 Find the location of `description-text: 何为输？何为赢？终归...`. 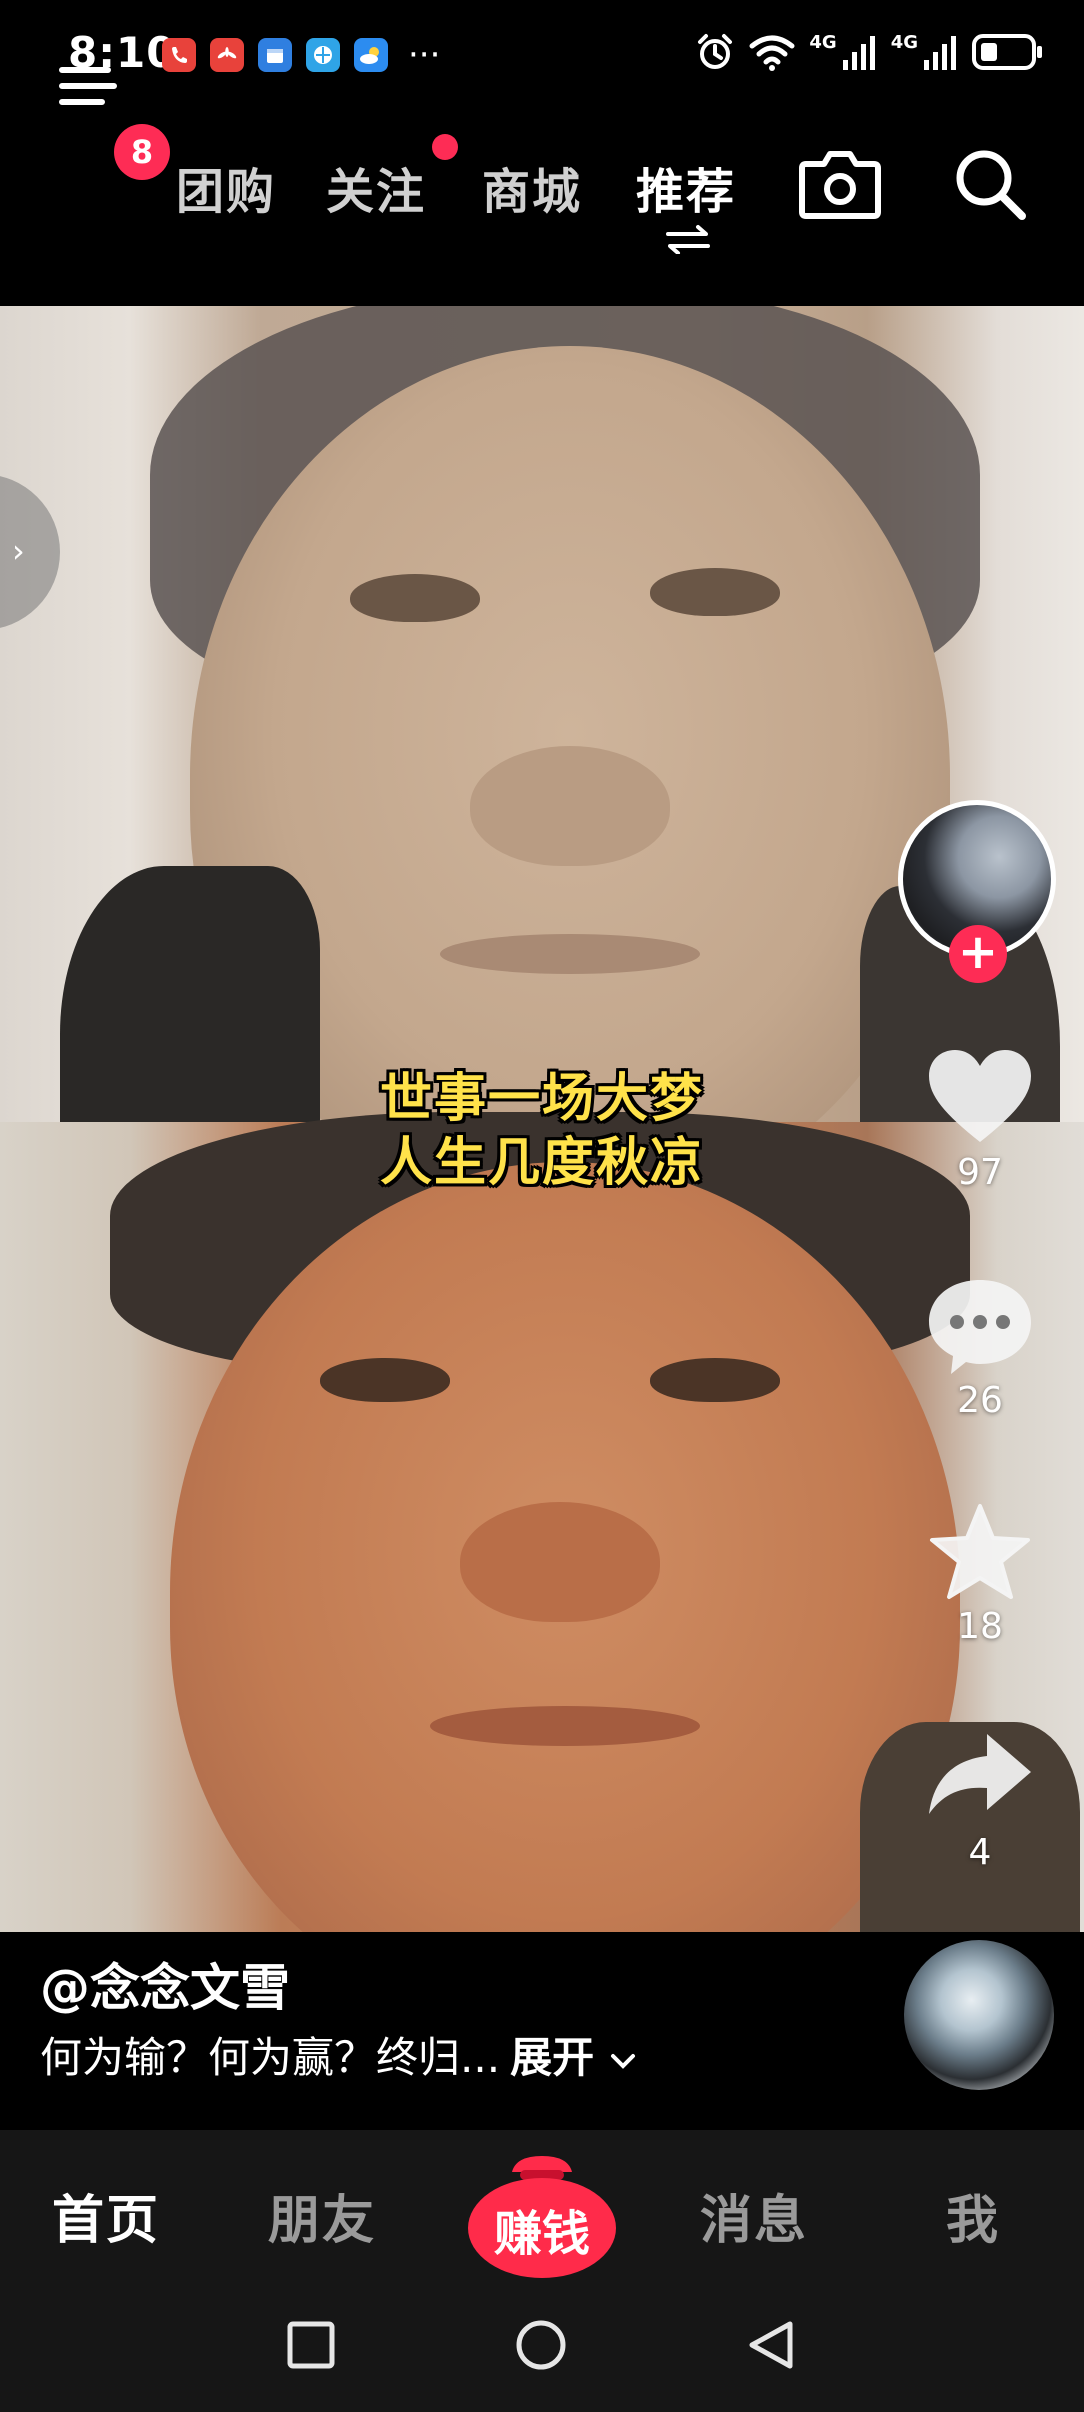

description-text: 何为输？何为赢？终归... is located at coordinates (270, 2057).